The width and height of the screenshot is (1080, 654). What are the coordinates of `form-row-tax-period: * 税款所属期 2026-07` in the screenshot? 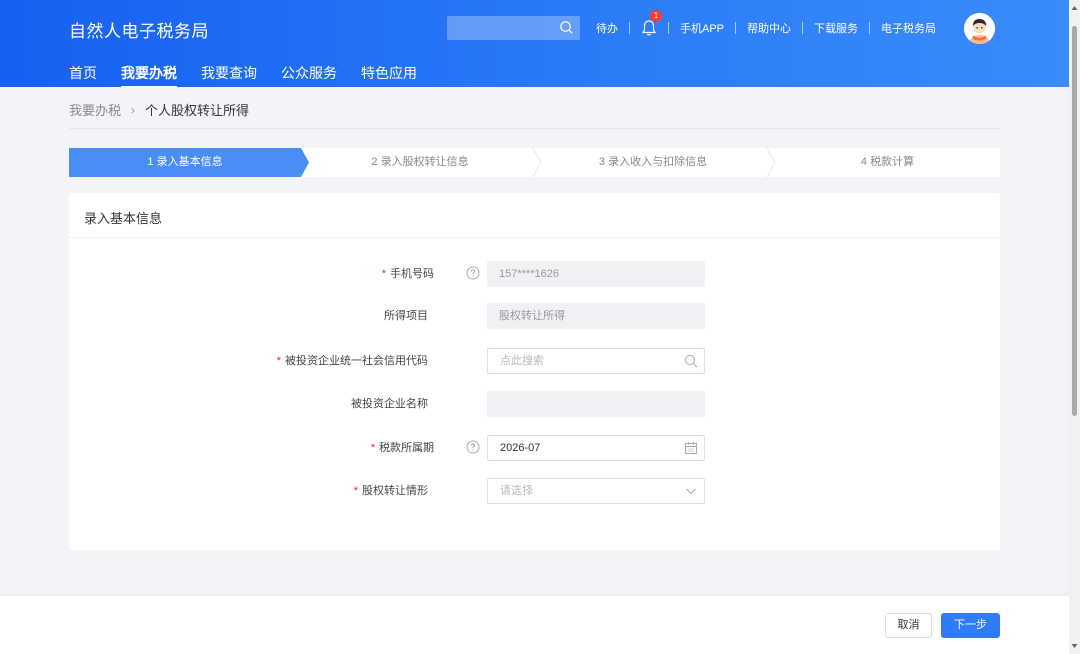 It's located at (534, 448).